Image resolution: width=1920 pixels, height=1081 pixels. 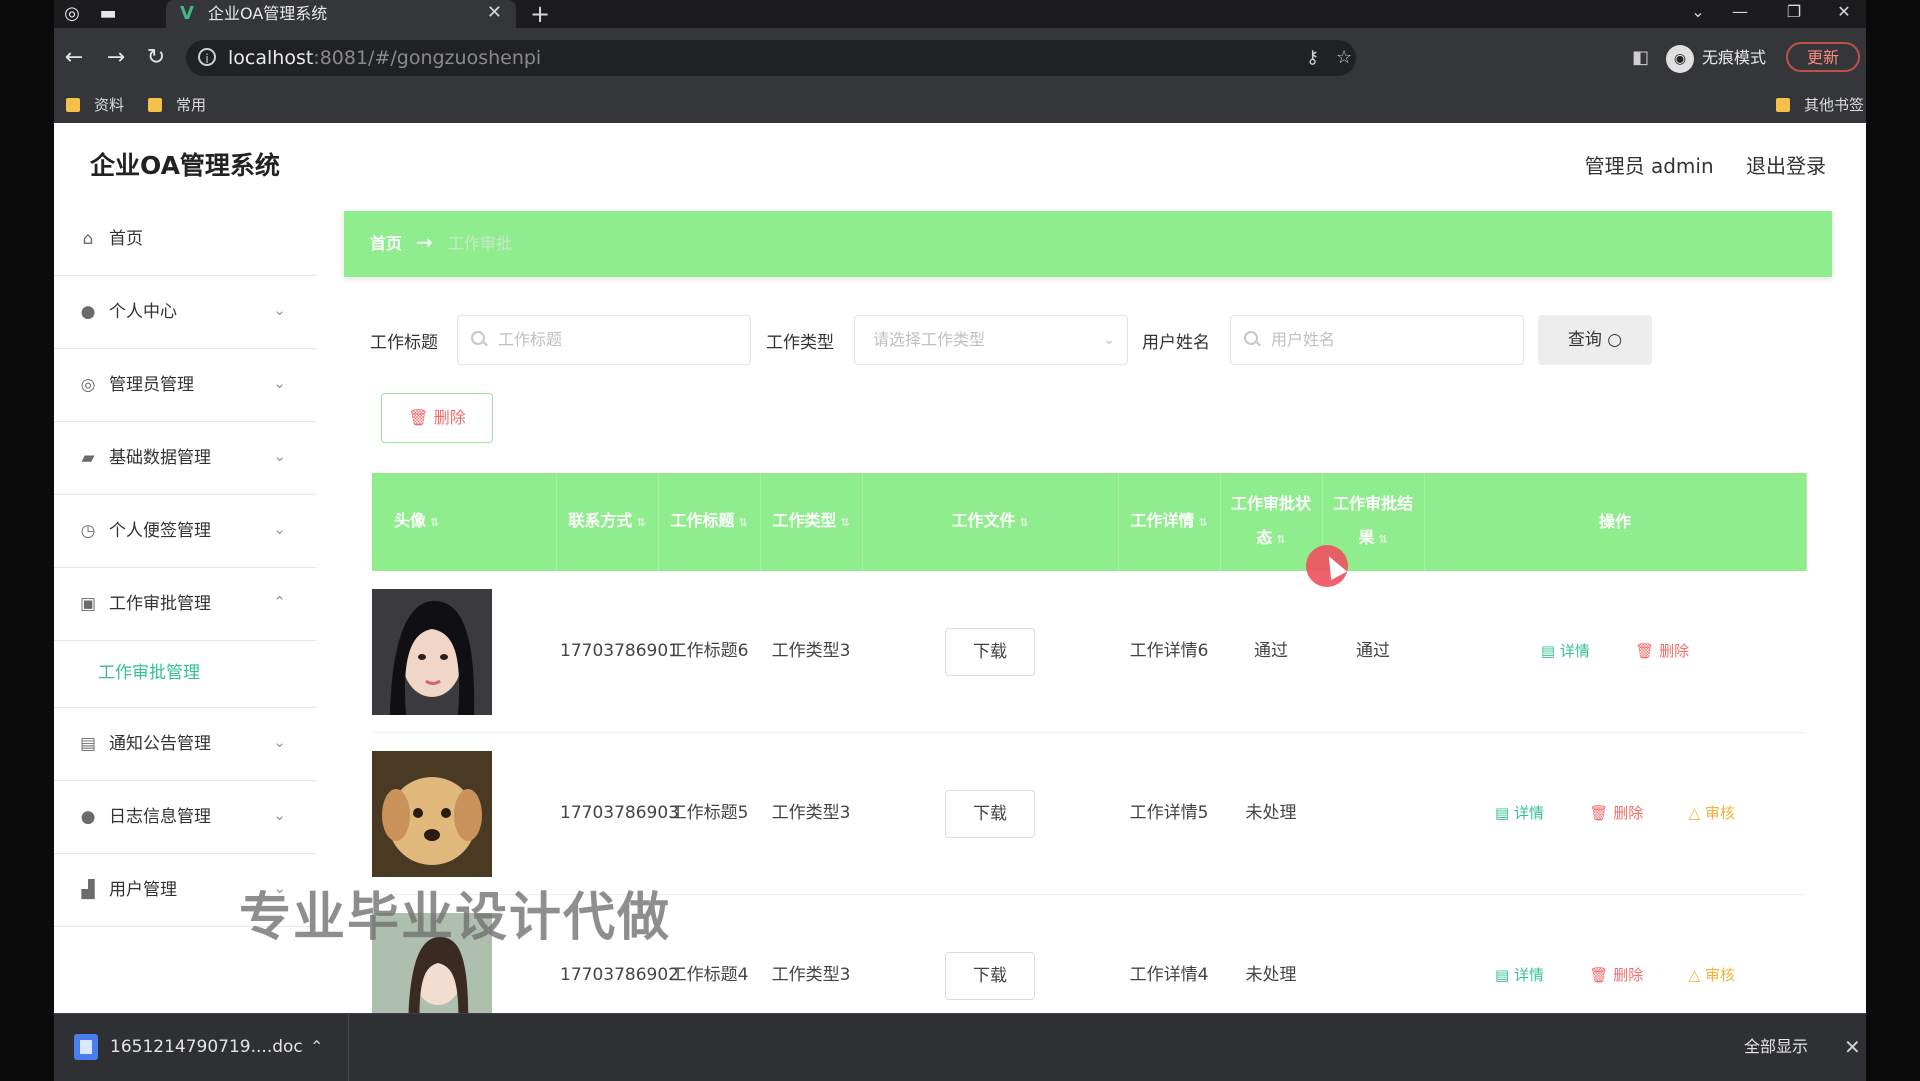 I want to click on type-select: 请选择工作类型 ⌄, so click(x=991, y=340).